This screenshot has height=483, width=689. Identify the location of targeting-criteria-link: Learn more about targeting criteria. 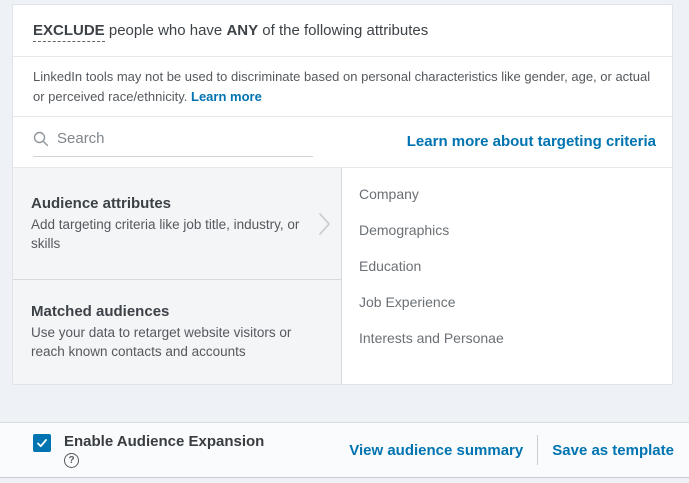
(531, 141).